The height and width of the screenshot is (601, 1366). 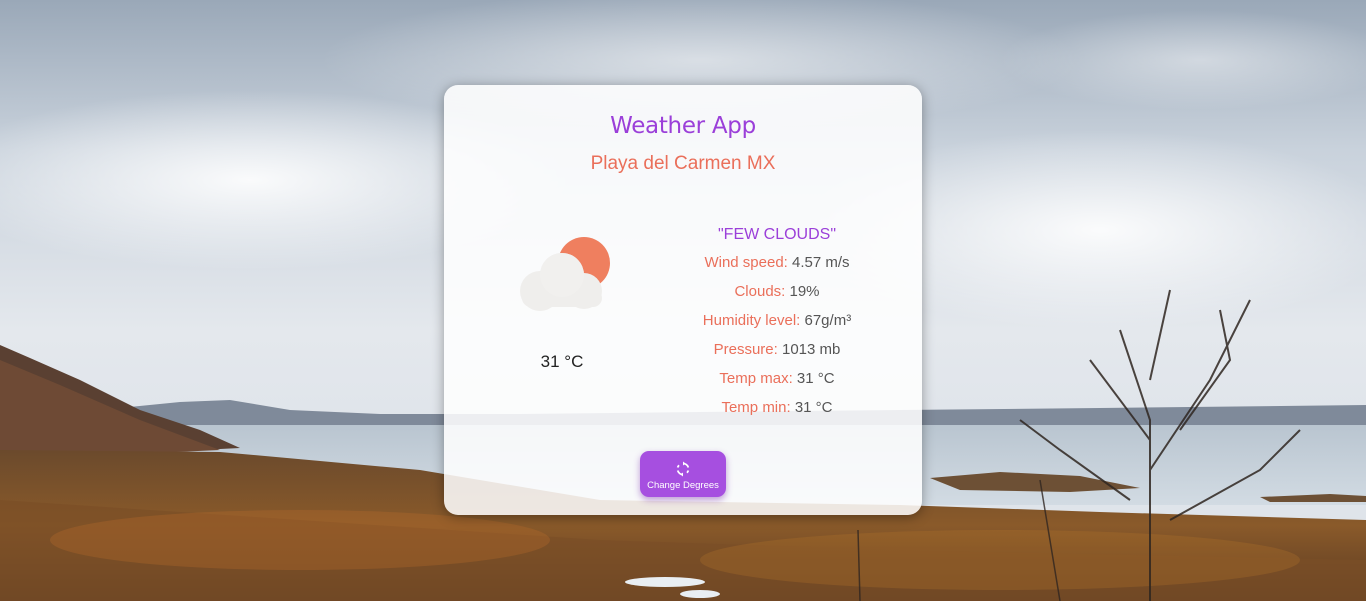 I want to click on change-degrees-label: Change Degrees, so click(x=683, y=485).